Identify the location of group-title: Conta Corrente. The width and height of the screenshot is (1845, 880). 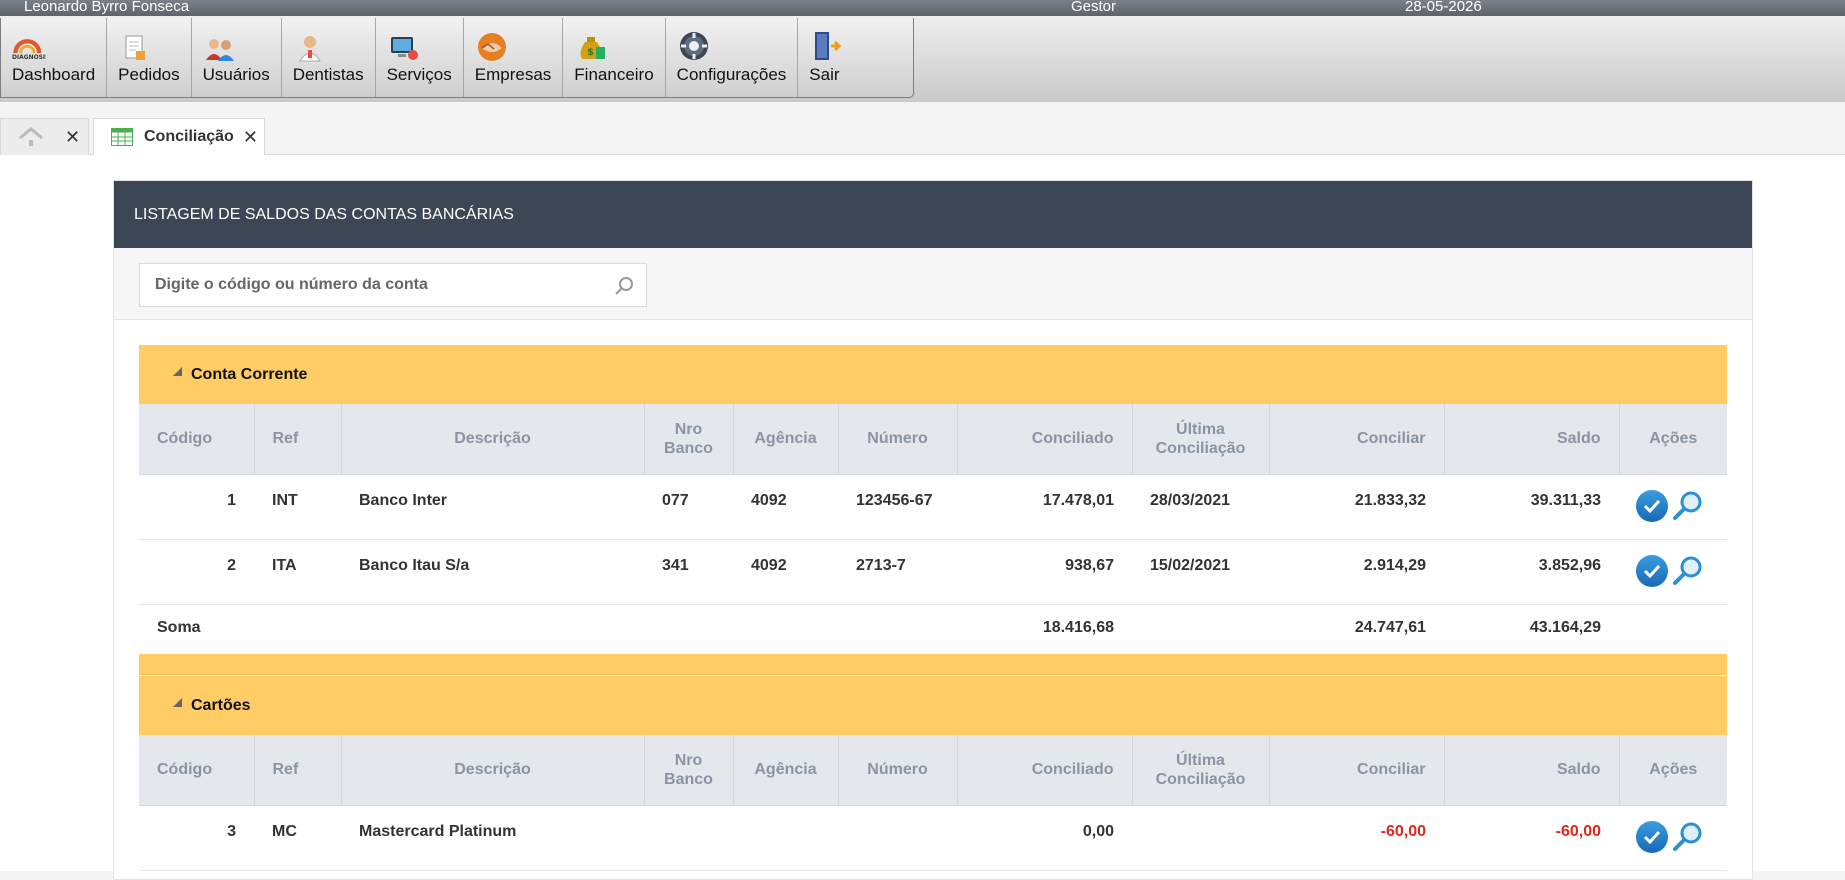
(249, 374).